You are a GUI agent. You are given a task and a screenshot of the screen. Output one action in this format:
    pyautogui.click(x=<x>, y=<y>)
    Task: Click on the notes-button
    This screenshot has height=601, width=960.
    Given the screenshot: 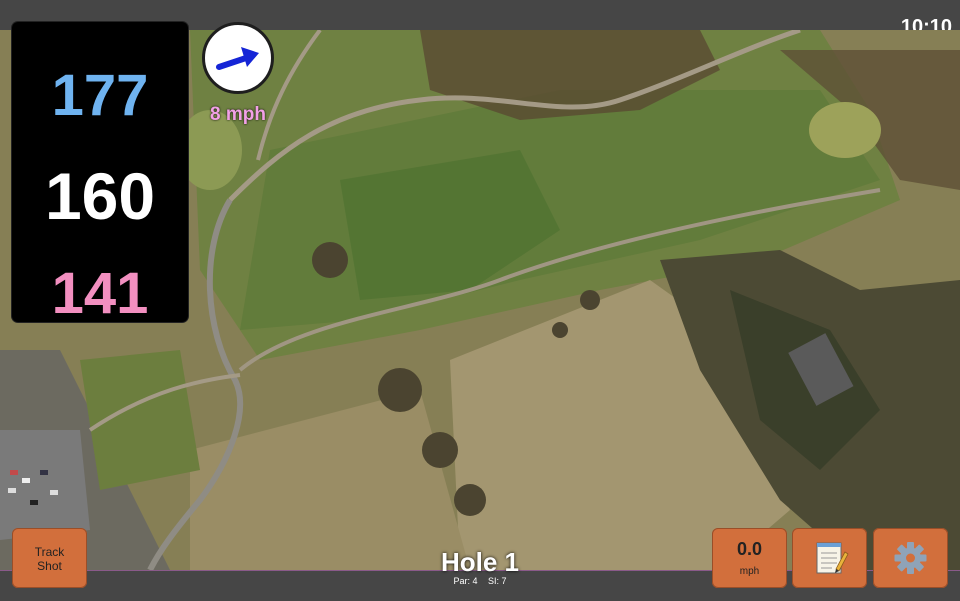 What is the action you would take?
    pyautogui.click(x=829, y=558)
    